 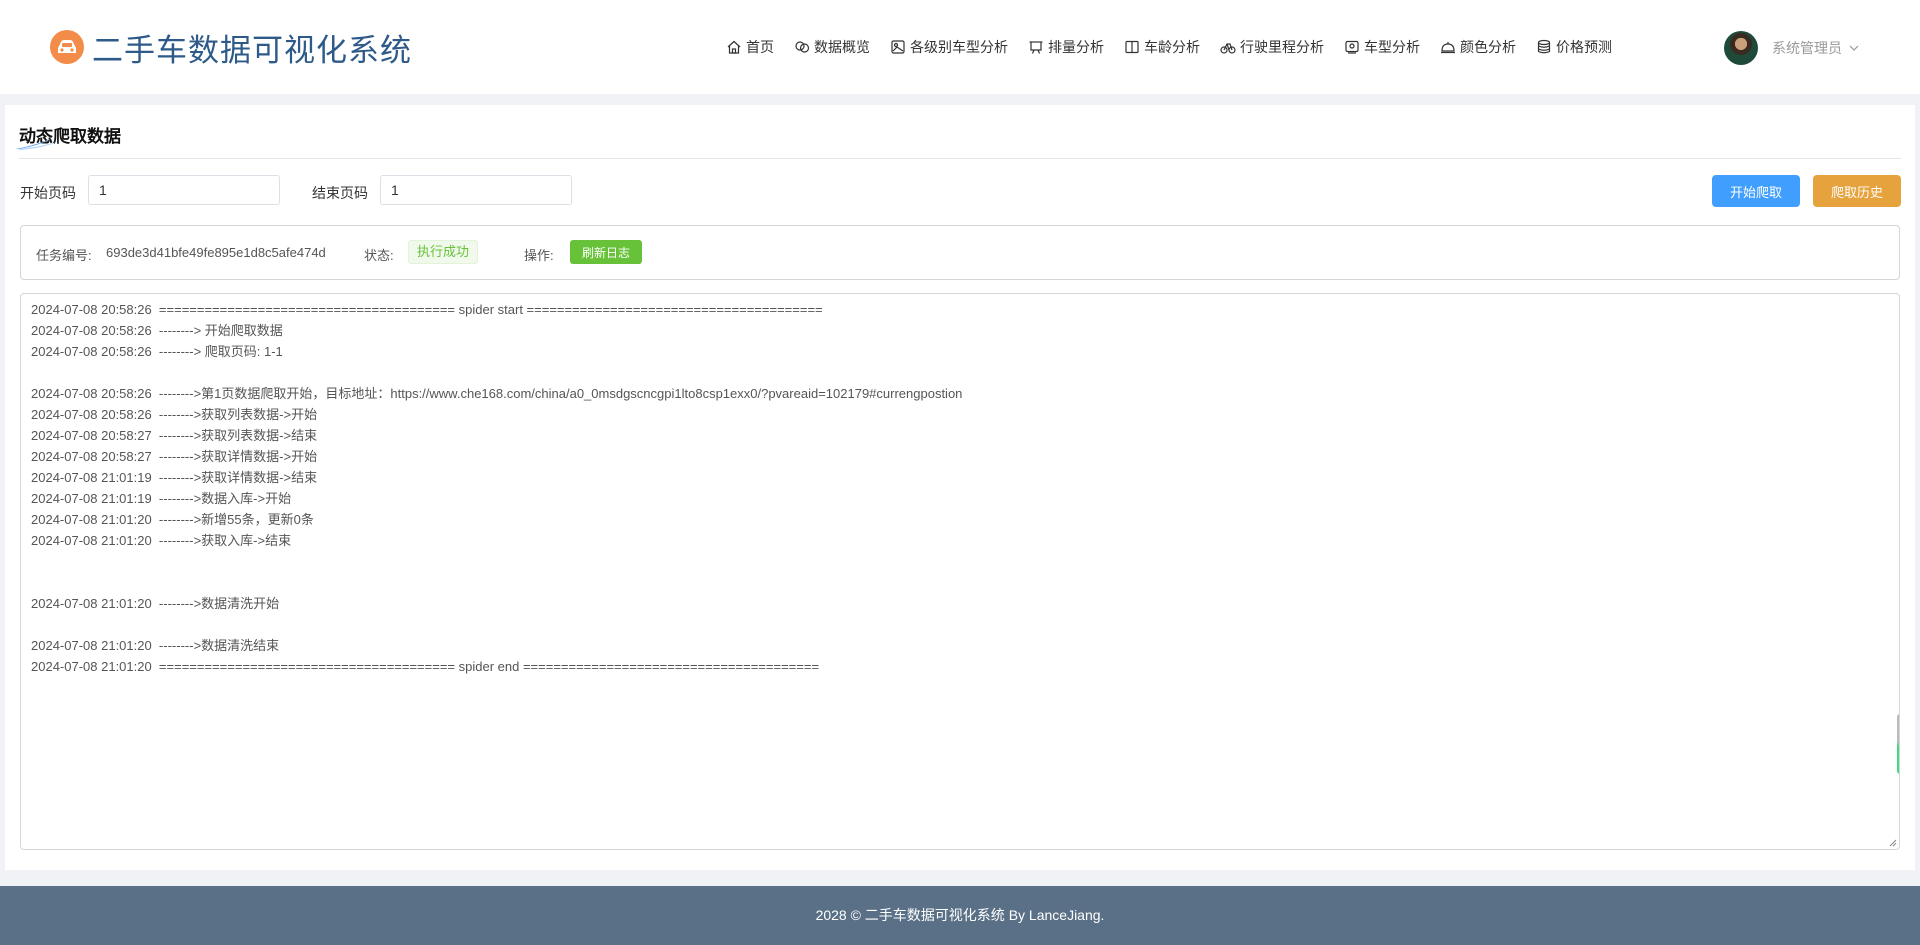 I want to click on nav-item-home: 首页, so click(x=750, y=47).